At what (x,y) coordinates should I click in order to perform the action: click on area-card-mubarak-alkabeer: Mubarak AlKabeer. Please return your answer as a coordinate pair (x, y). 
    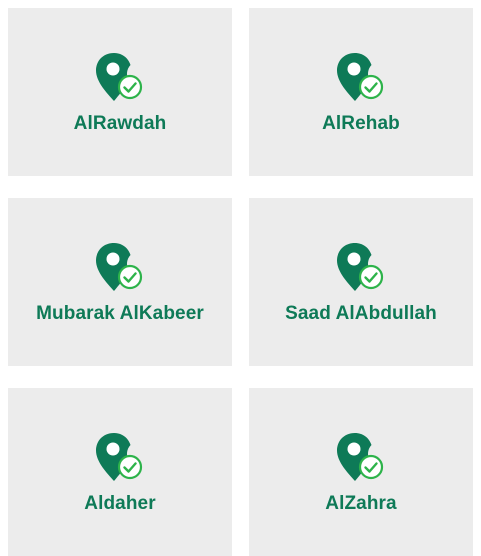
    Looking at the image, I should click on (120, 282).